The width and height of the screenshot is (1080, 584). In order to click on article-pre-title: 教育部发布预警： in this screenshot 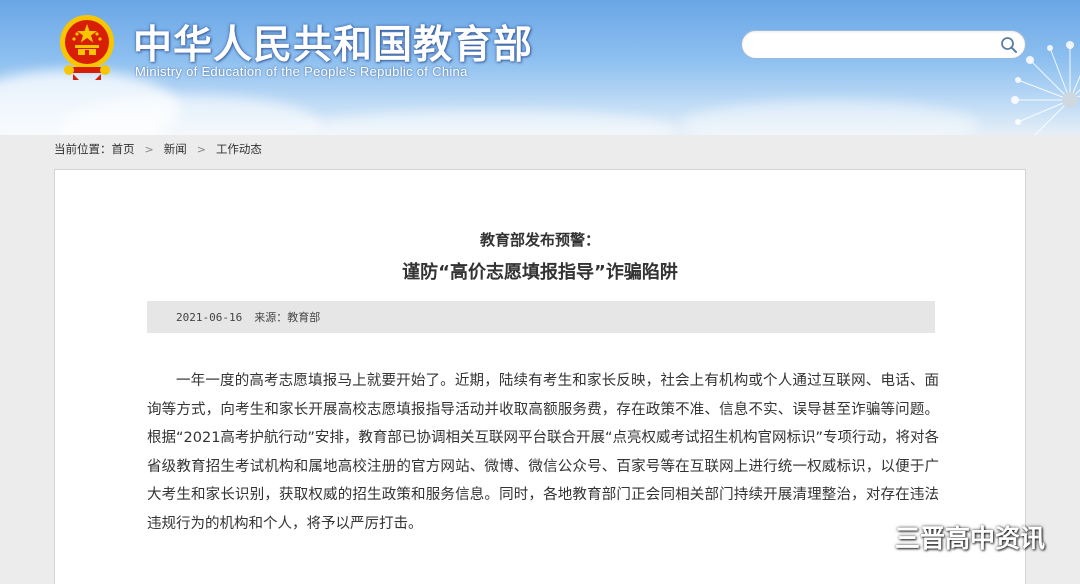, I will do `click(539, 240)`.